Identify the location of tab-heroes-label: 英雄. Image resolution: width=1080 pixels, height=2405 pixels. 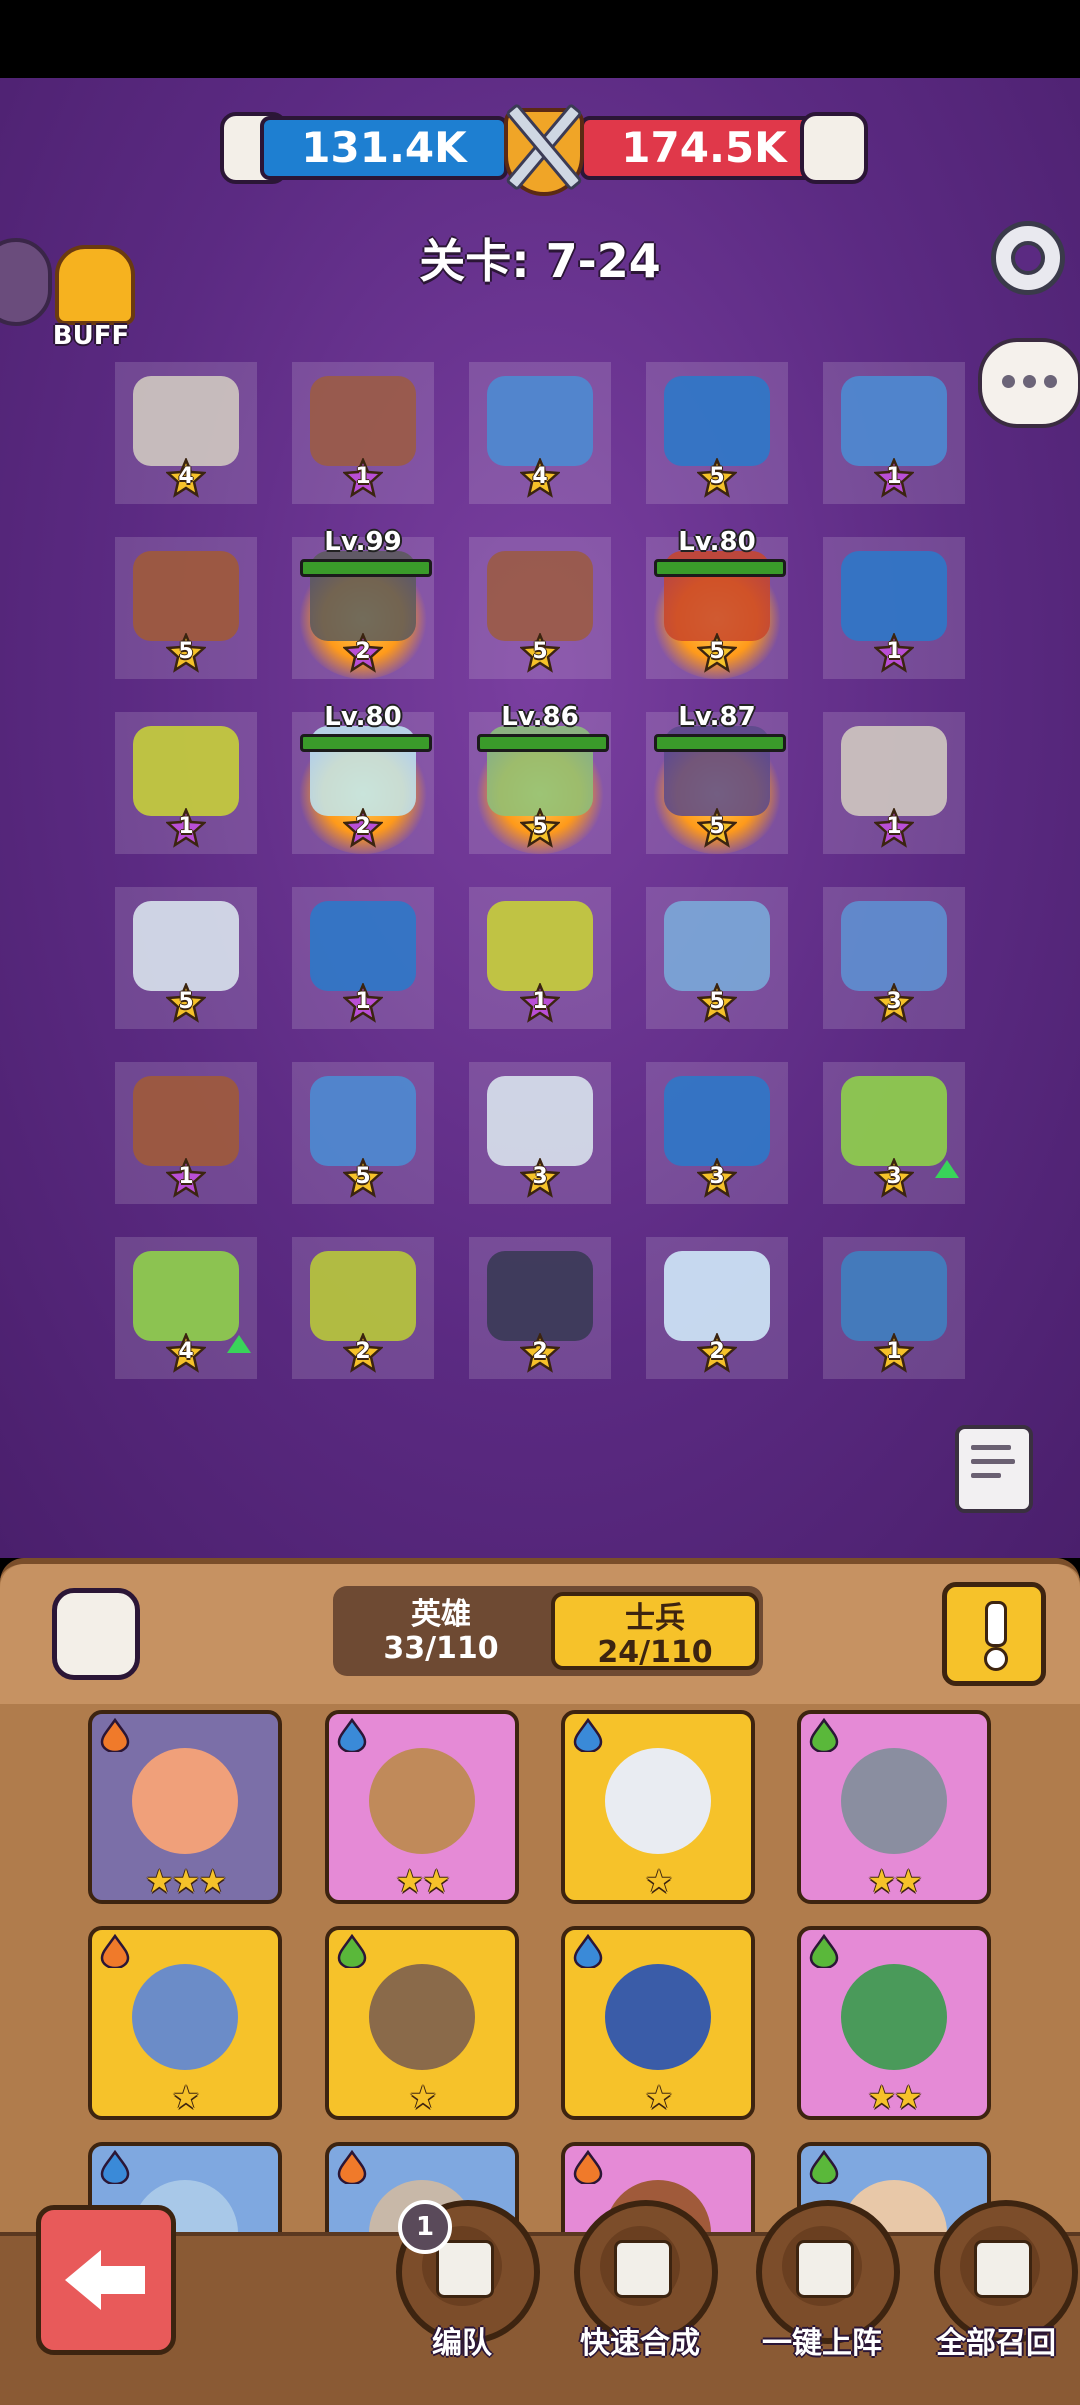
(441, 1614).